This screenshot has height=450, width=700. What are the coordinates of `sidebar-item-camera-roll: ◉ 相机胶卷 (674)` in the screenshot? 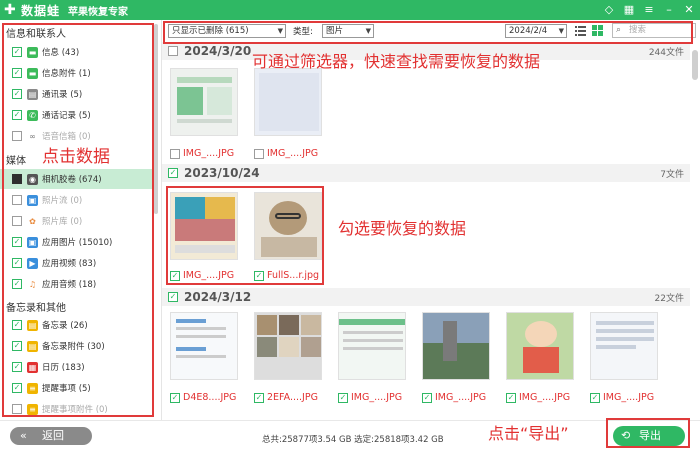 It's located at (76, 179).